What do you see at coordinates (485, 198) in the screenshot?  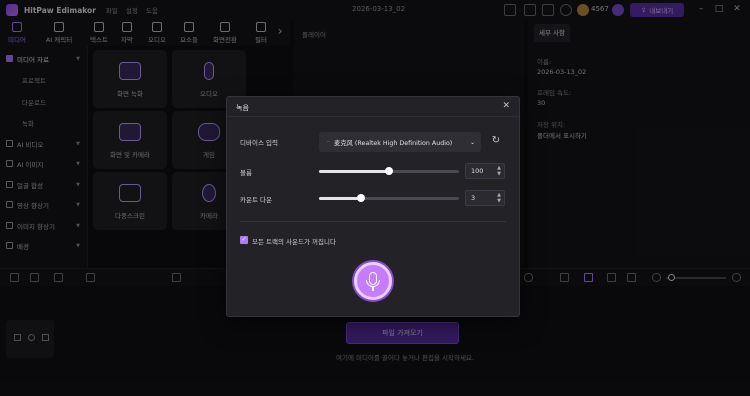 I see `countdown-input: 3 ▲ ▼` at bounding box center [485, 198].